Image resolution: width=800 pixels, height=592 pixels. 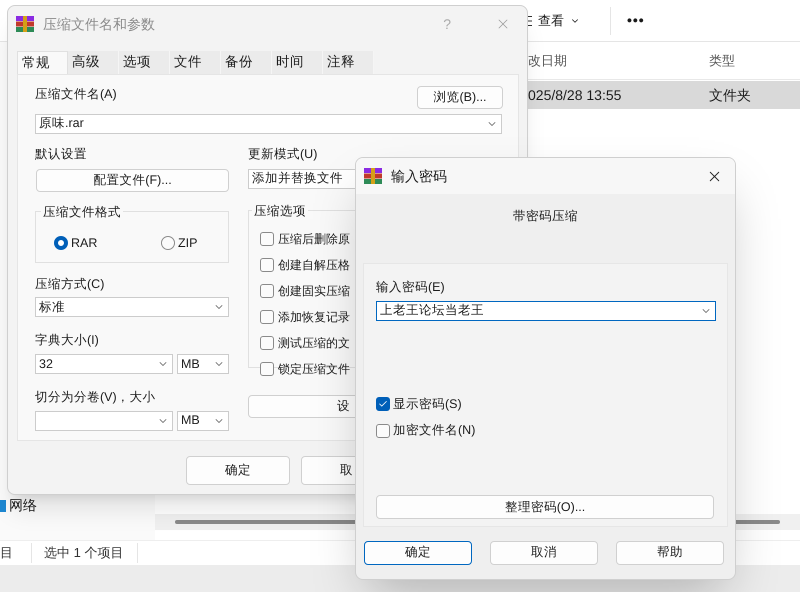 What do you see at coordinates (546, 310) in the screenshot?
I see `password-field: 上老王论坛当老王` at bounding box center [546, 310].